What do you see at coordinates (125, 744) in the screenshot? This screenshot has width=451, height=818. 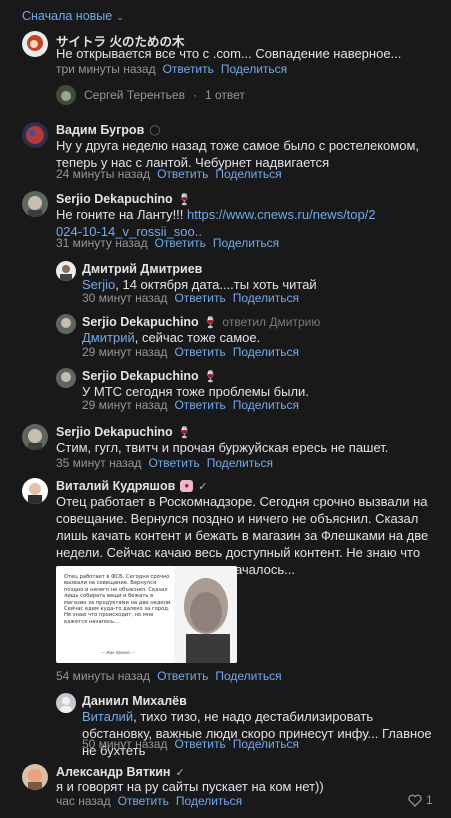 I see `comment-time: 50 минут назад` at bounding box center [125, 744].